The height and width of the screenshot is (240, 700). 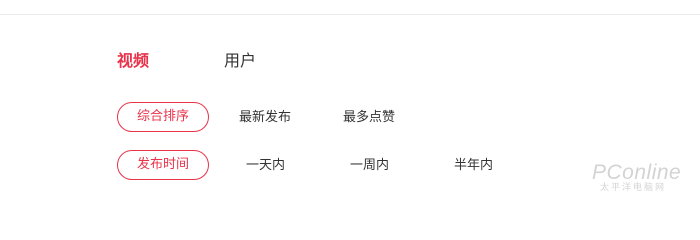 I want to click on time-half-year-option: 半年内, so click(x=473, y=166).